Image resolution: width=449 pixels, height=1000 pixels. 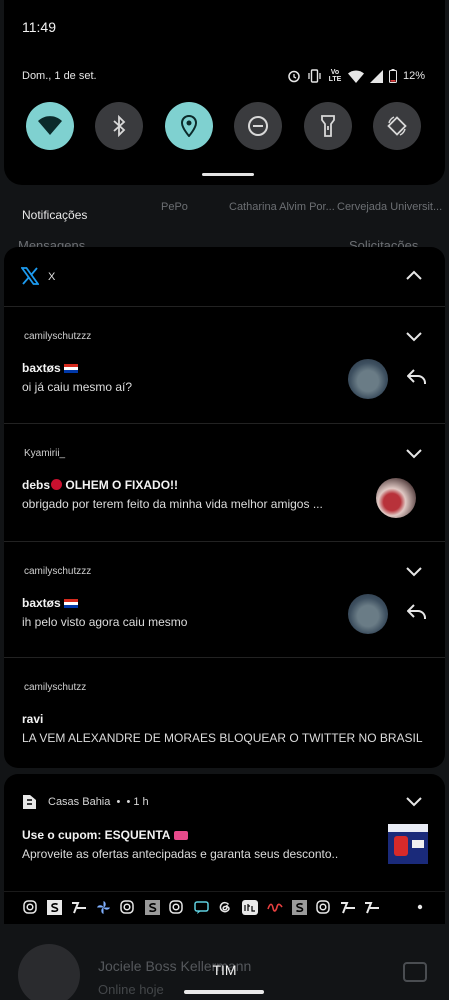 I want to click on bluetooth-tile, so click(x=119, y=126).